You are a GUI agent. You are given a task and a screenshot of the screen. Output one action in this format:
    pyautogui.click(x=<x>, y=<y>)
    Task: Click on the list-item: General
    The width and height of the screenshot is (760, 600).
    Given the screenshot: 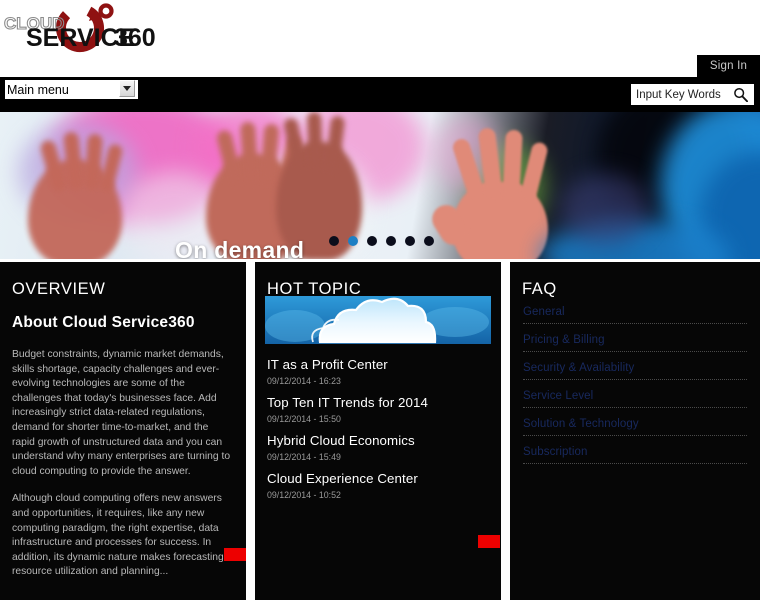 What is the action you would take?
    pyautogui.click(x=635, y=313)
    